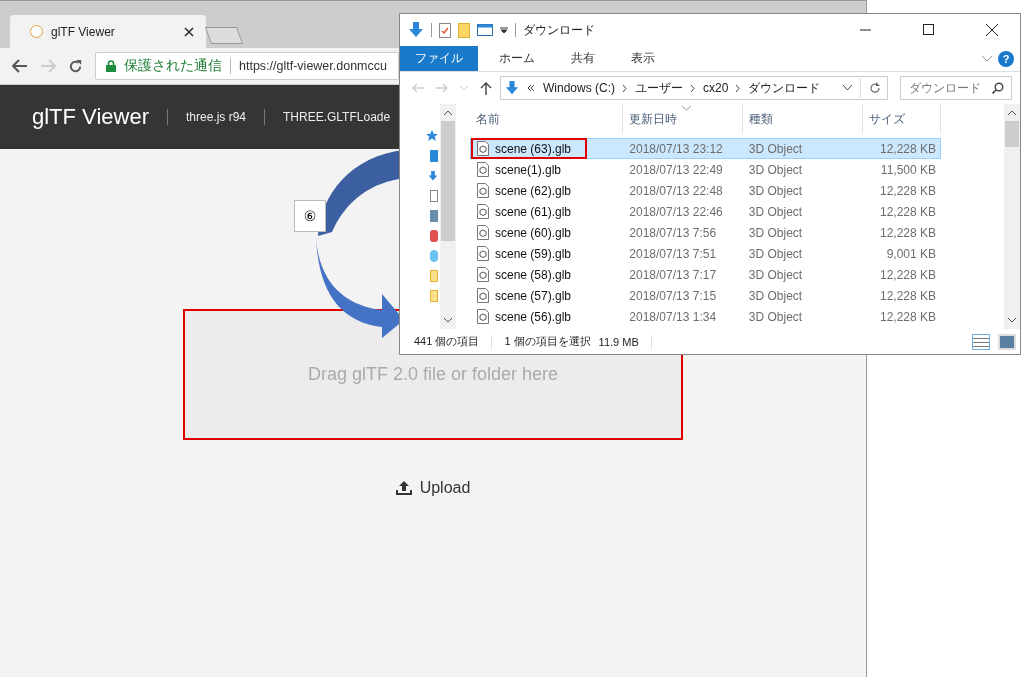 The image size is (1022, 677). I want to click on file-name: scene (58).glb, so click(533, 274).